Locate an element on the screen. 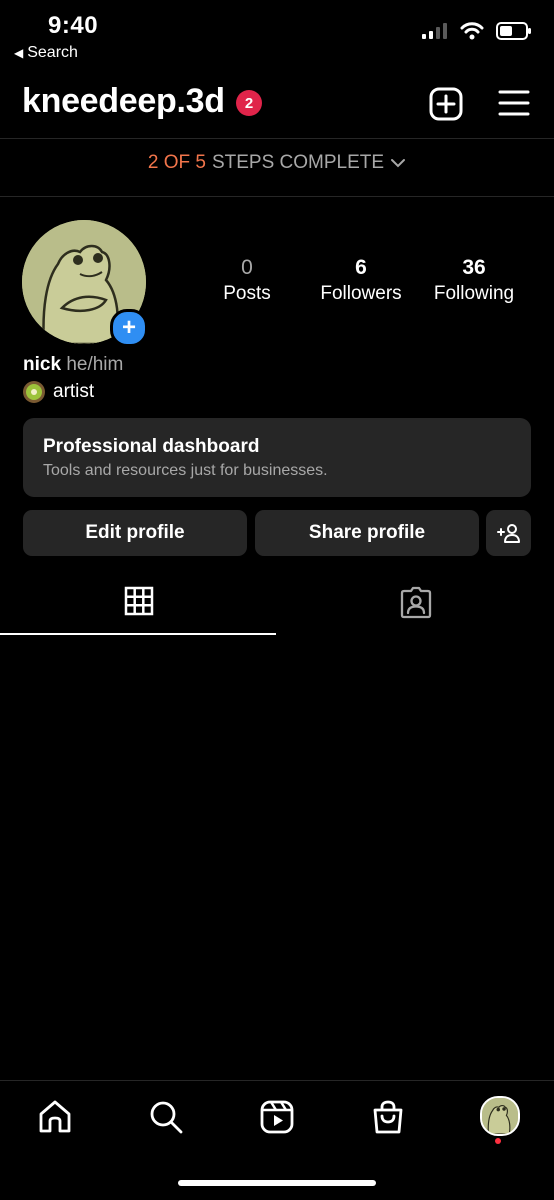 Image resolution: width=554 pixels, height=1200 pixels. posts-stat: 0 Posts is located at coordinates (247, 280).